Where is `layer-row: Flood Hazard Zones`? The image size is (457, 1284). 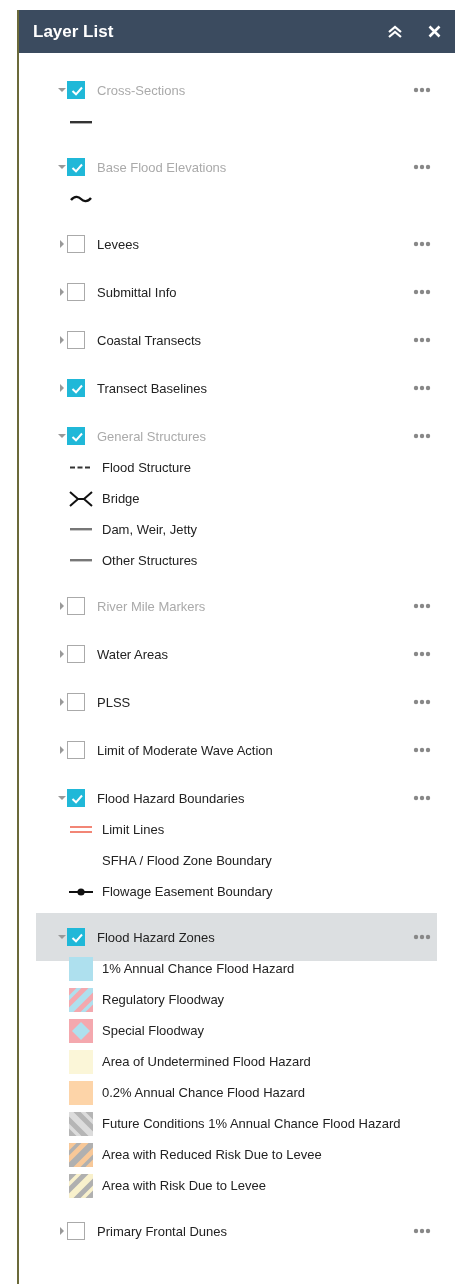 layer-row: Flood Hazard Zones is located at coordinates (236, 937).